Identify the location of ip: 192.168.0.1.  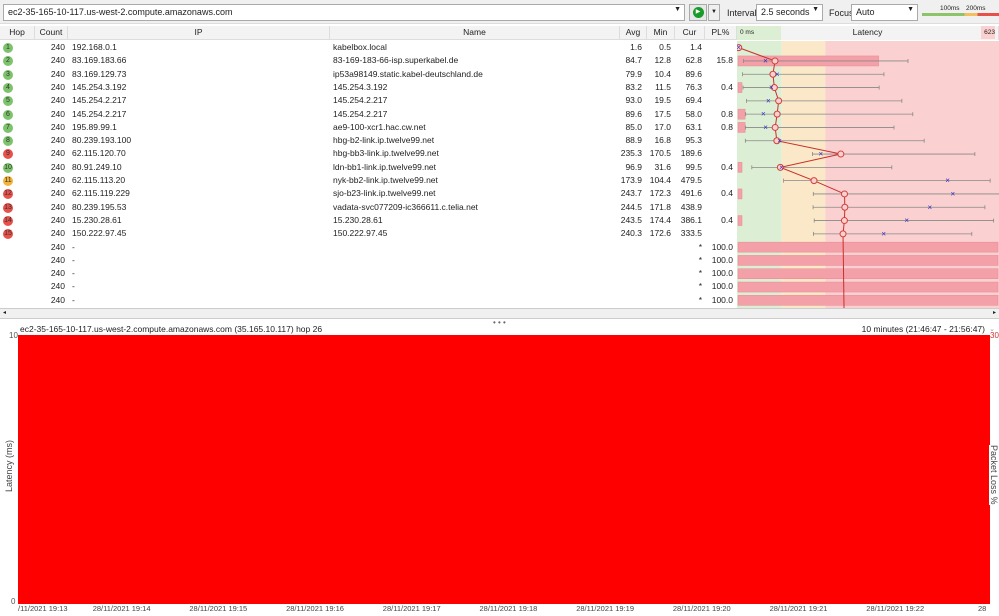
(94, 47).